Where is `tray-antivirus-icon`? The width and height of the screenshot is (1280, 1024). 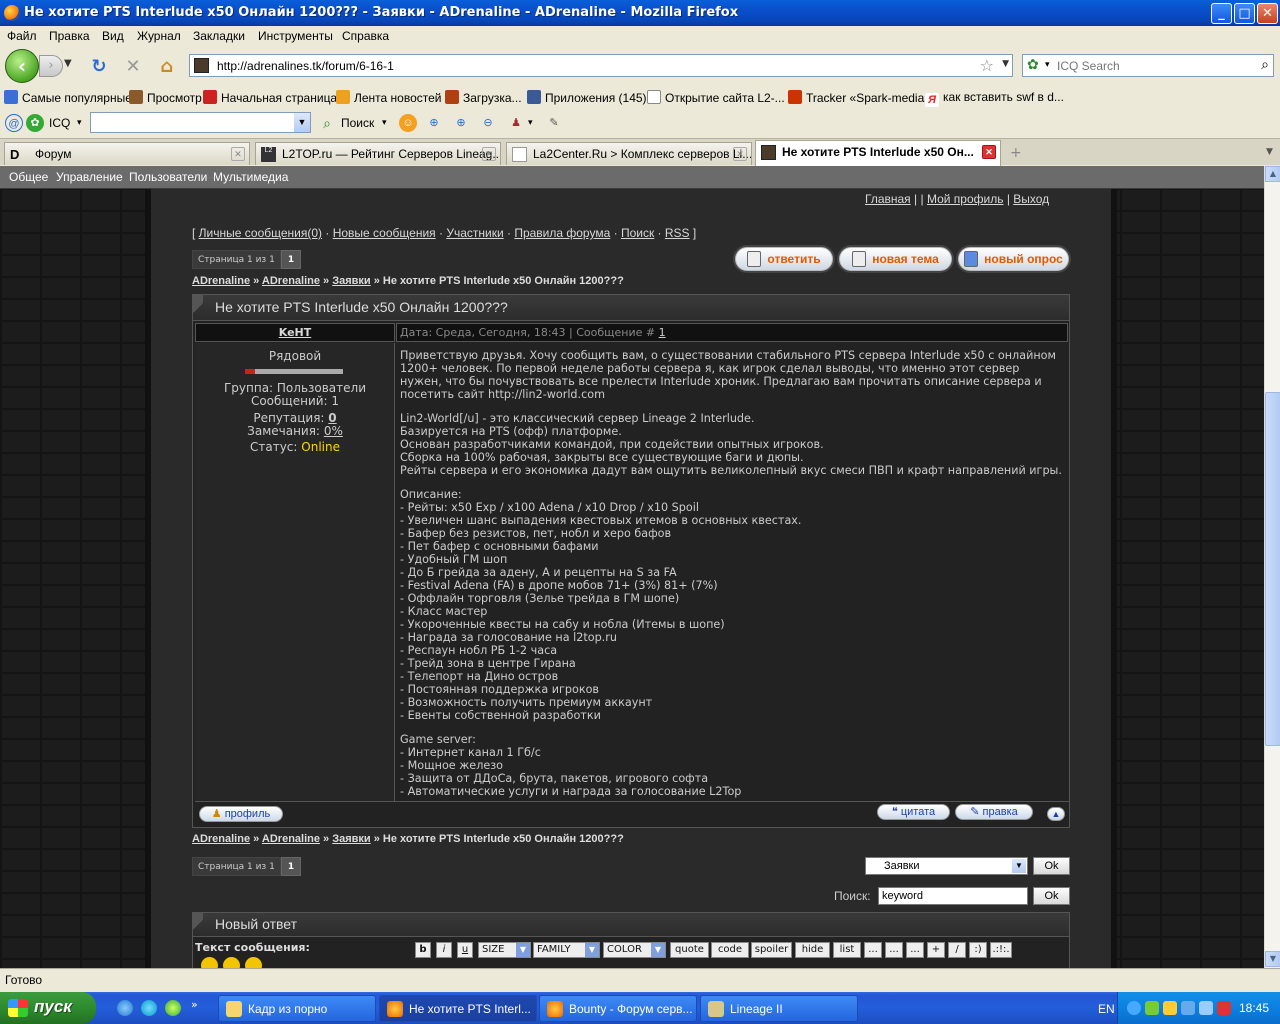 tray-antivirus-icon is located at coordinates (1224, 1008).